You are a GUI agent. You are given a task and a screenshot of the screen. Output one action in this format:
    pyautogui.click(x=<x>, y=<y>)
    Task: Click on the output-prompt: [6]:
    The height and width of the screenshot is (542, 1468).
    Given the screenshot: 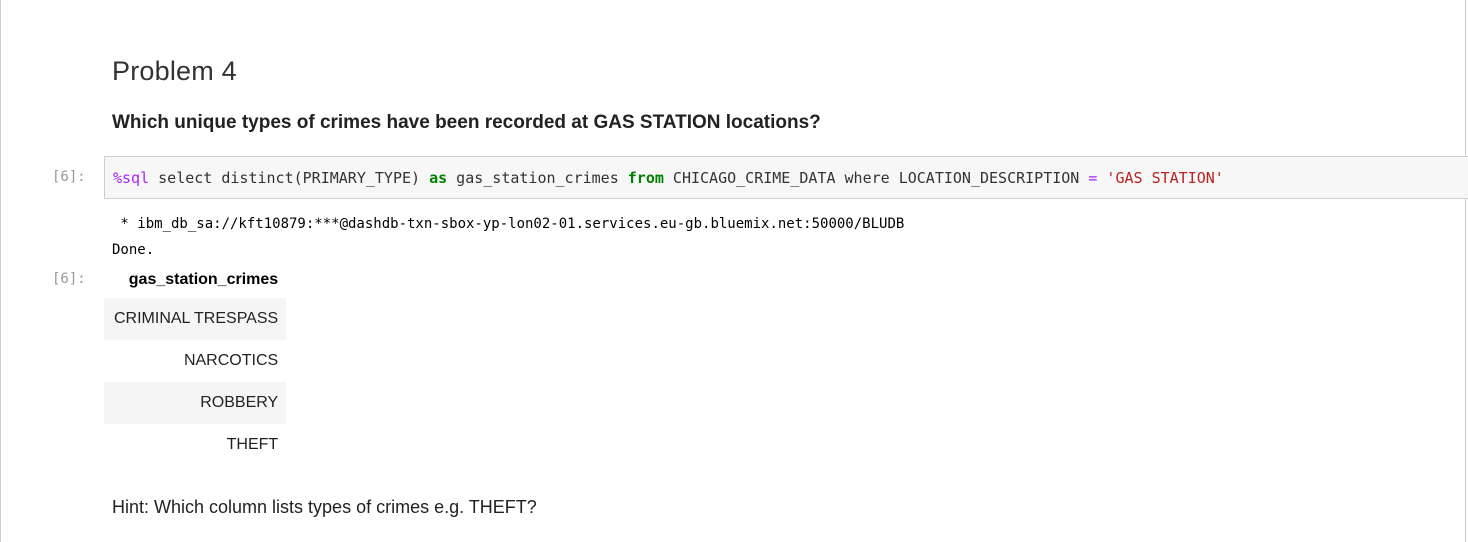 What is the action you would take?
    pyautogui.click(x=69, y=279)
    